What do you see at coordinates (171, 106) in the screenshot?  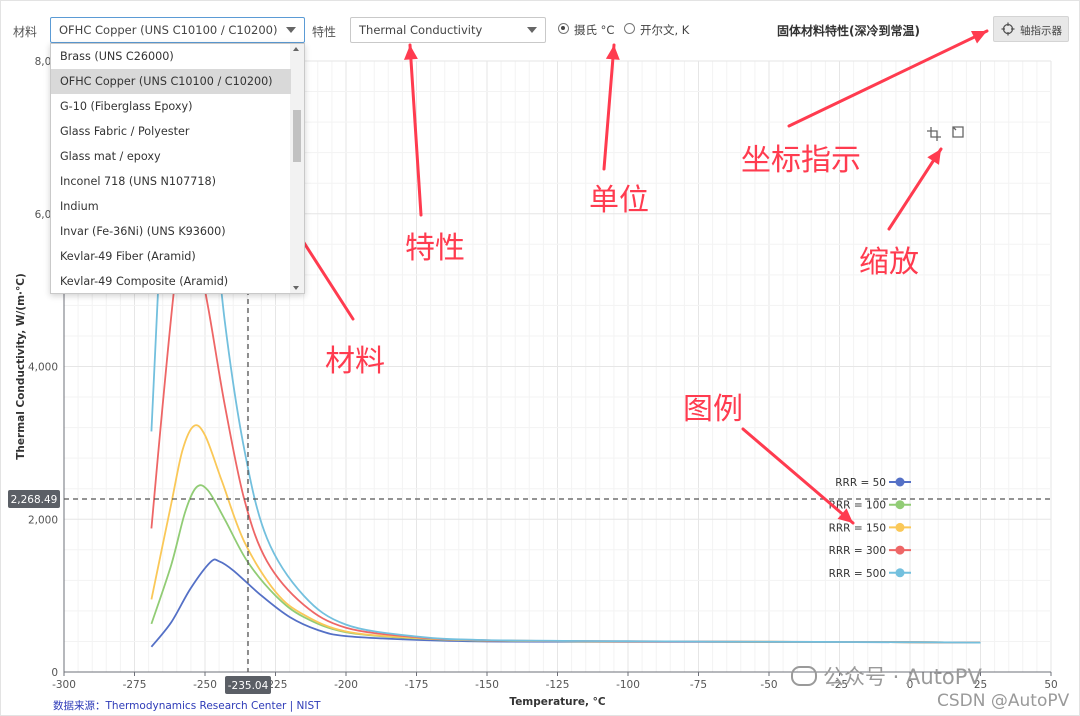 I see `dropdown-option: G-10 (Fiberglass Epoxy)` at bounding box center [171, 106].